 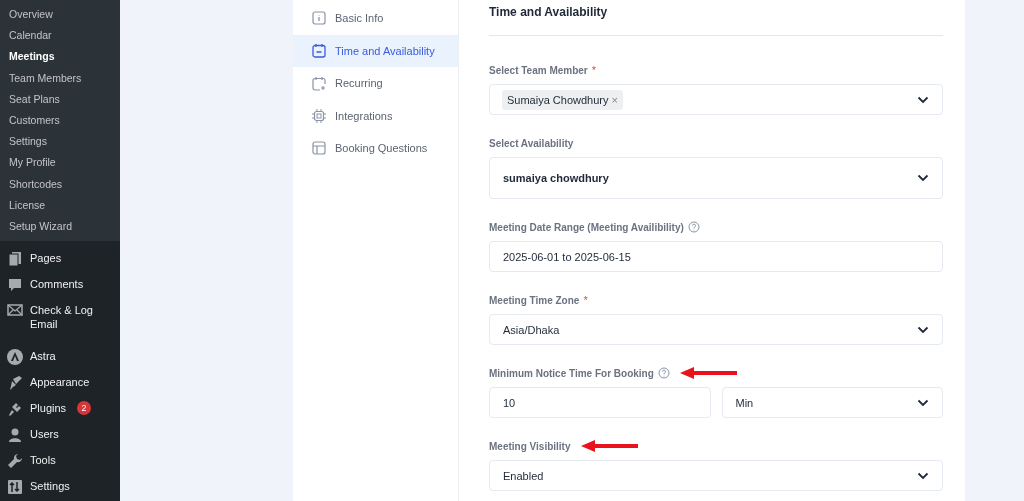 What do you see at coordinates (15, 285) in the screenshot?
I see `comment-icon` at bounding box center [15, 285].